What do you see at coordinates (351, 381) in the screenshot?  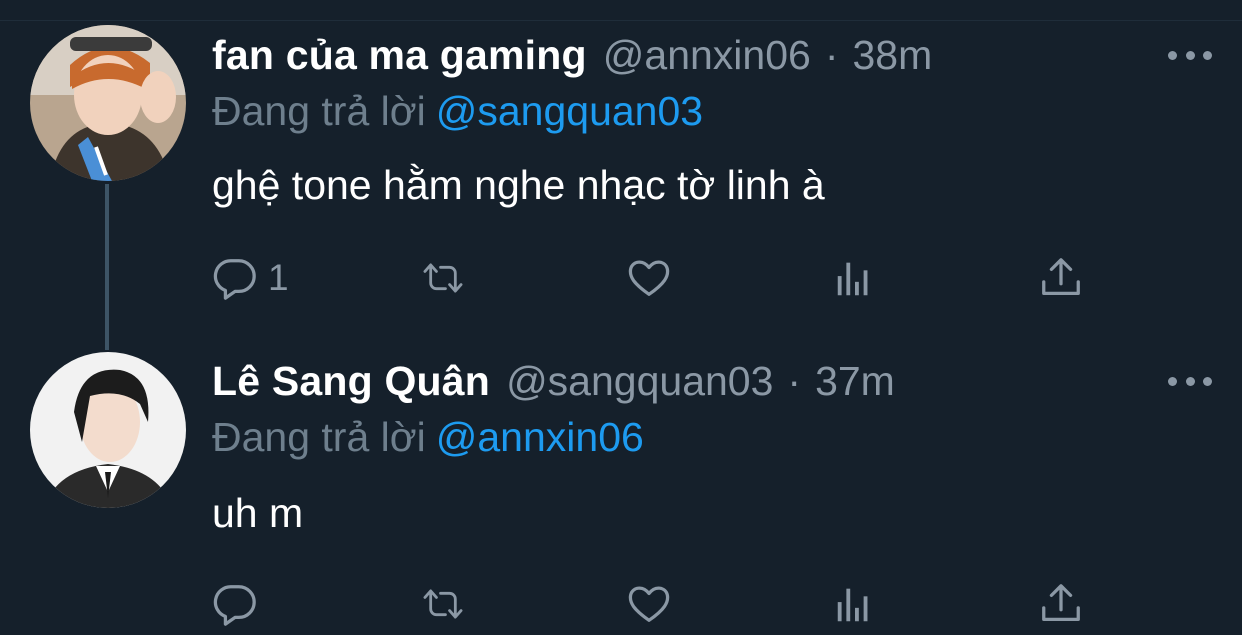 I see `display-name: Lê Sang Quân` at bounding box center [351, 381].